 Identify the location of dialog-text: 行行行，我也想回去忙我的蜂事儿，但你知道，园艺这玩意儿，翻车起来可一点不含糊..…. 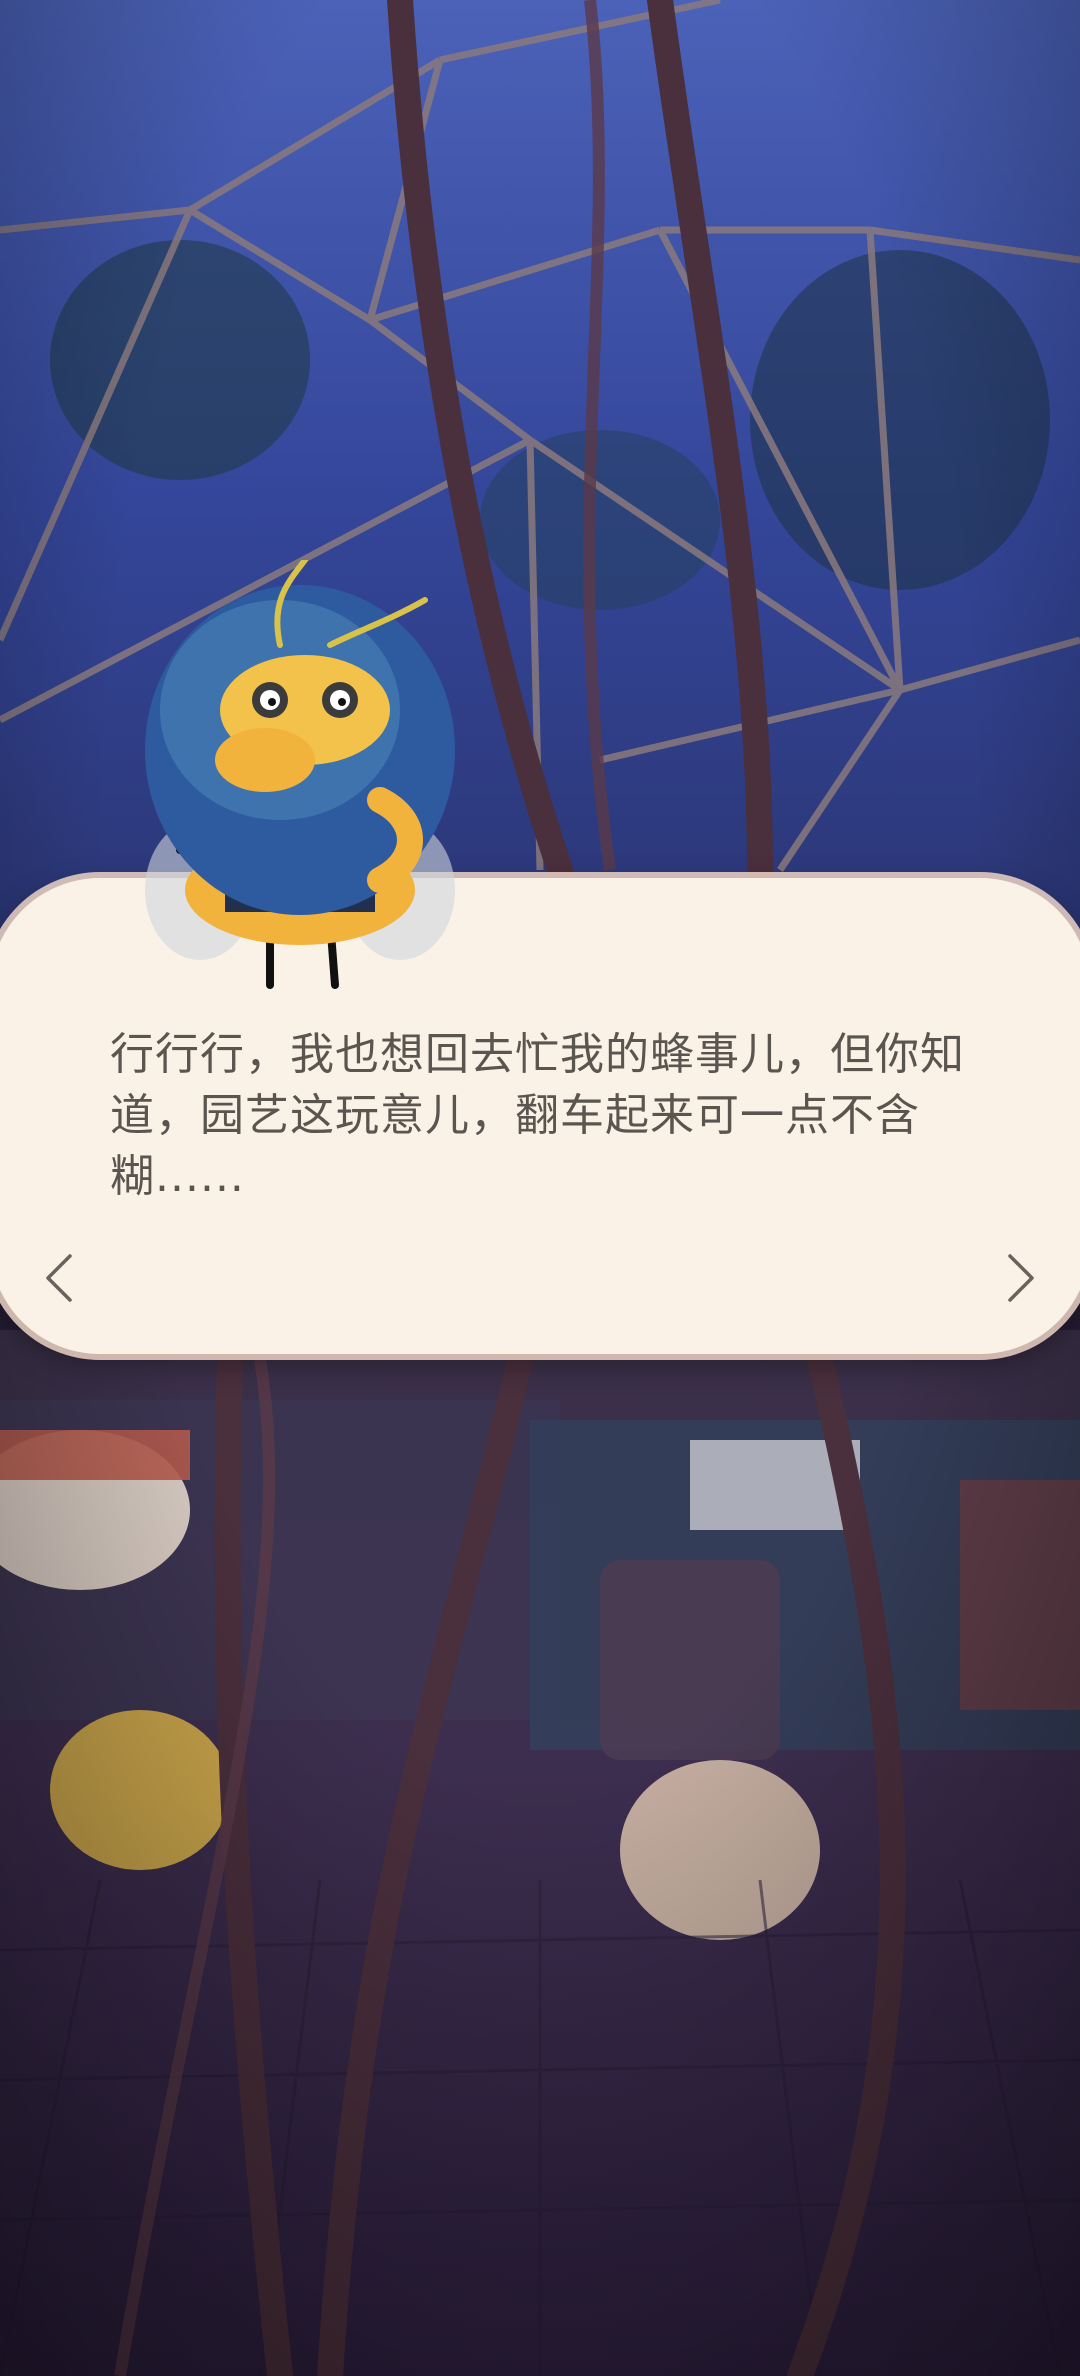
(537, 1115).